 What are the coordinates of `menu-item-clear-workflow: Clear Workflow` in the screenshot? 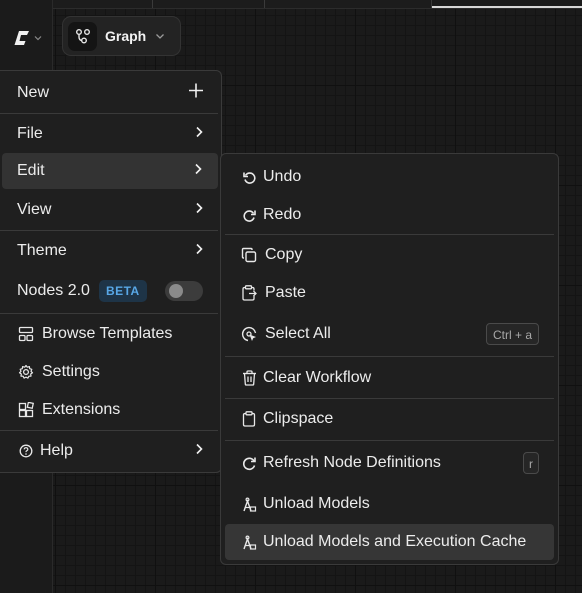 It's located at (389, 378).